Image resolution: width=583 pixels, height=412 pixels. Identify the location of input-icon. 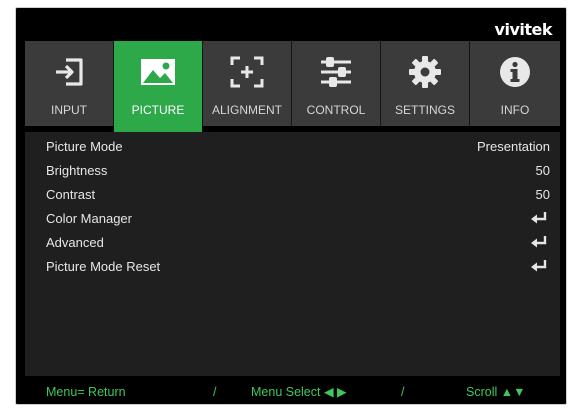
(69, 72).